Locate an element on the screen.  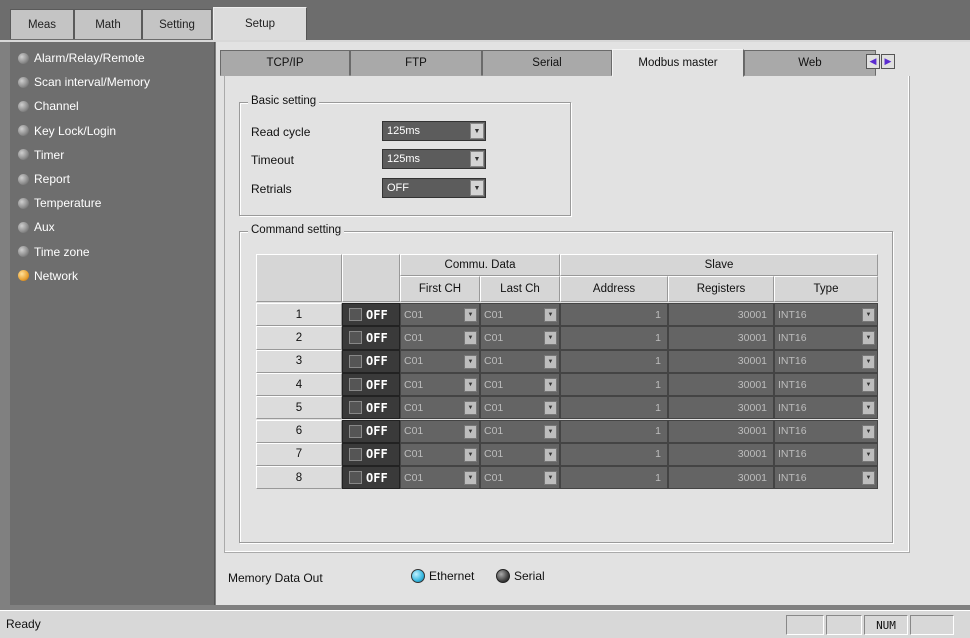
basic-setting-title: Basic setting is located at coordinates (284, 101).